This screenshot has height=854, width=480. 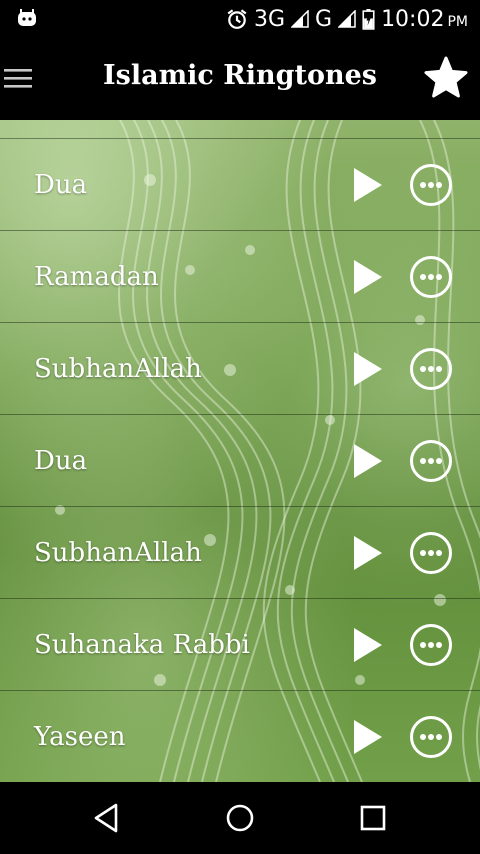 What do you see at coordinates (240, 75) in the screenshot?
I see `app-title: Islamic Ringtones` at bounding box center [240, 75].